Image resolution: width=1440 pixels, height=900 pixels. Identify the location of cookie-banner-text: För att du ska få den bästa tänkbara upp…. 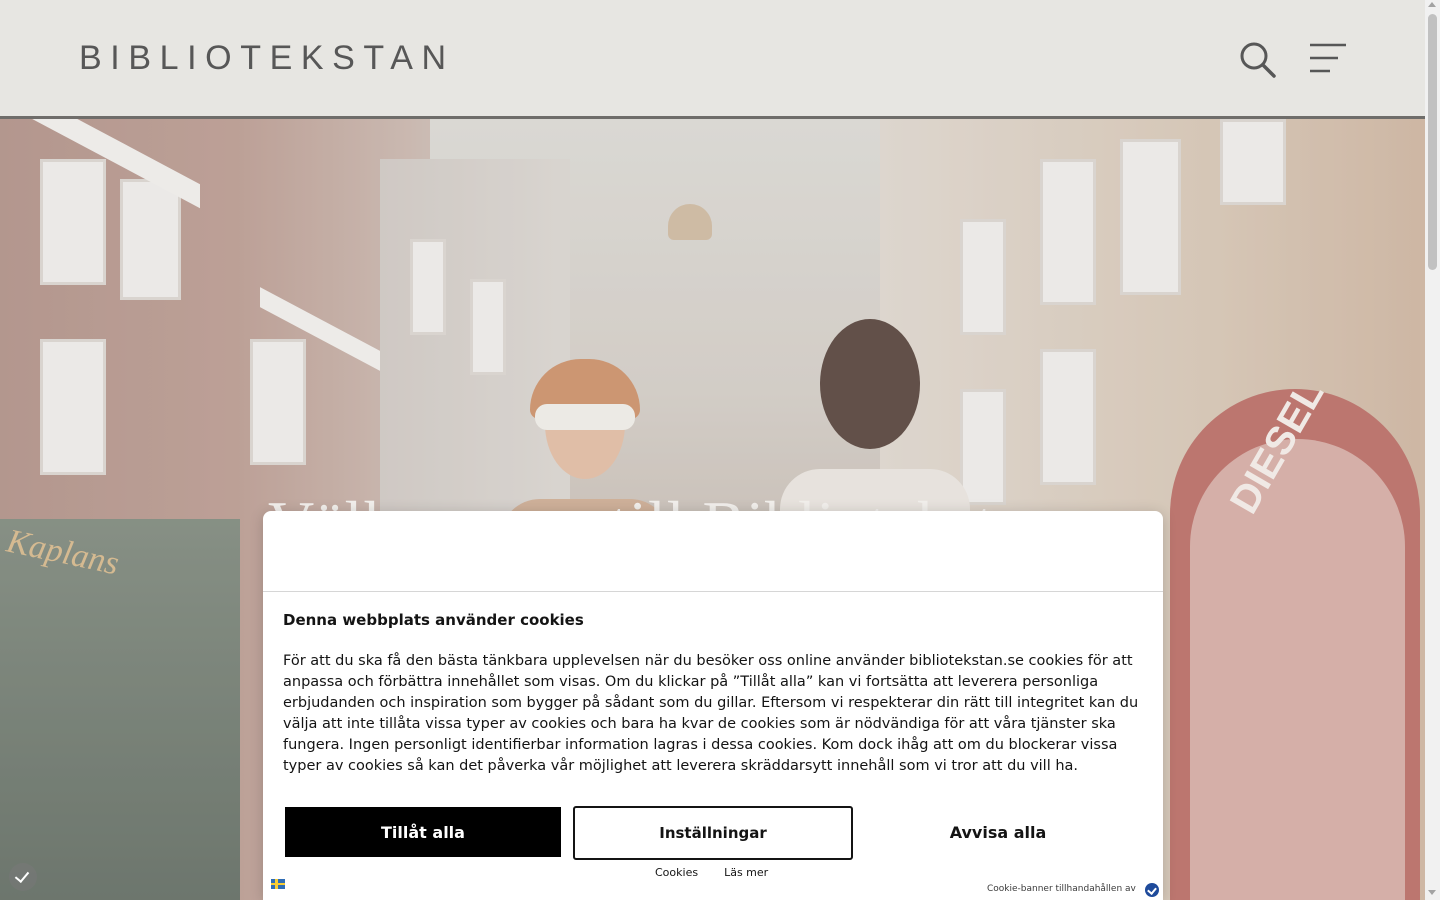
(711, 713).